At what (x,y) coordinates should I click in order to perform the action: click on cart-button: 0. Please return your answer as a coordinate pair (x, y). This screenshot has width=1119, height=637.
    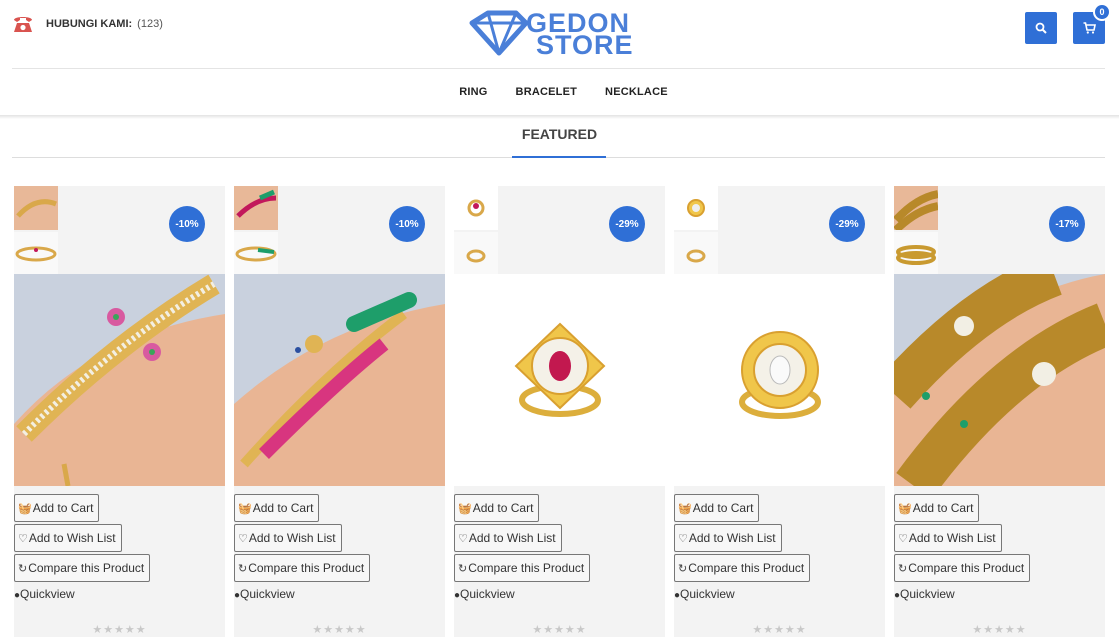
    Looking at the image, I should click on (1092, 23).